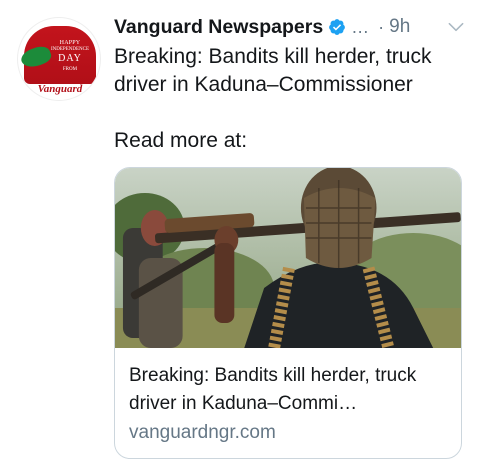 The width and height of the screenshot is (480, 462). Describe the element at coordinates (70, 69) in the screenshot. I see `avatar-badge-line4: FROM` at that location.